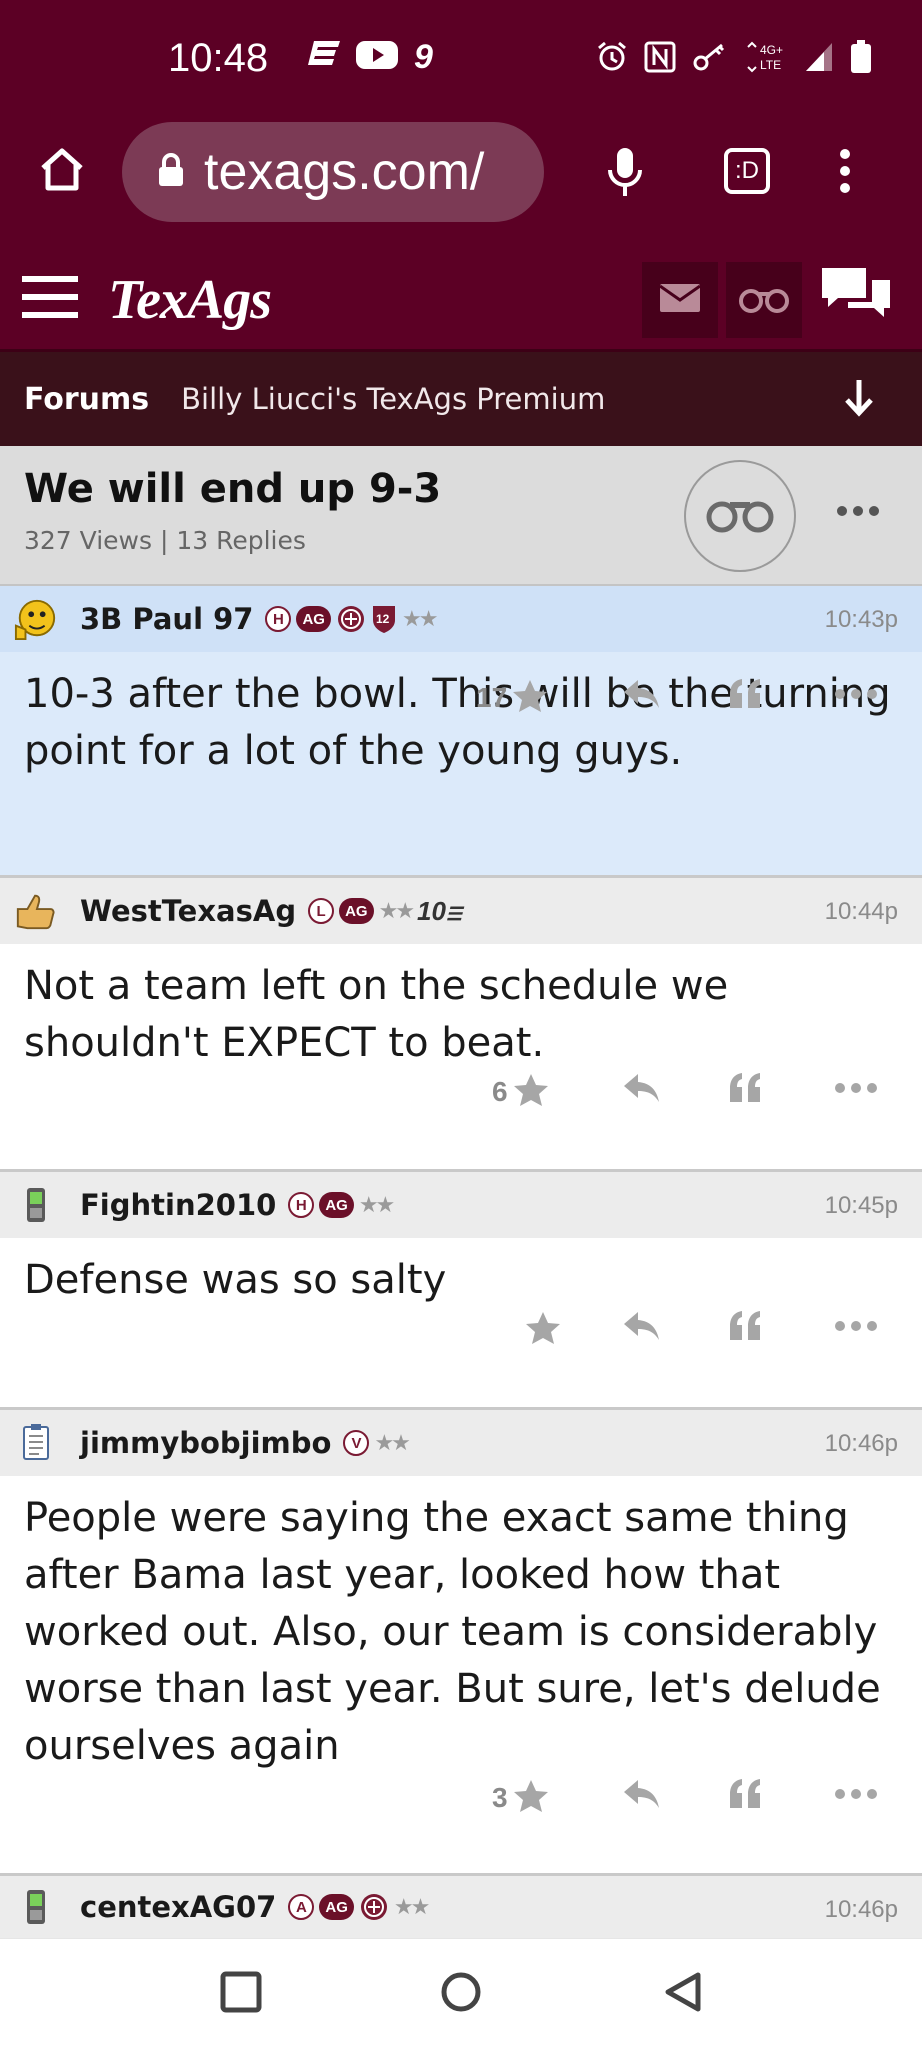 This screenshot has width=922, height=2048. I want to click on back-icon, so click(683, 1994).